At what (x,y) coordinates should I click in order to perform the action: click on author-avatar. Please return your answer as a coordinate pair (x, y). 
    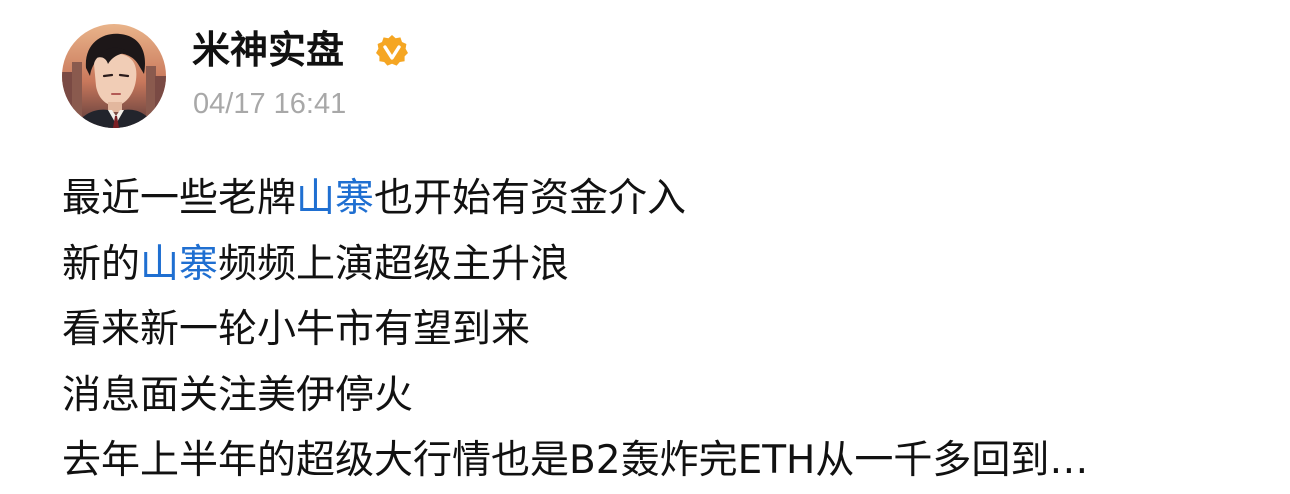
    Looking at the image, I should click on (114, 76).